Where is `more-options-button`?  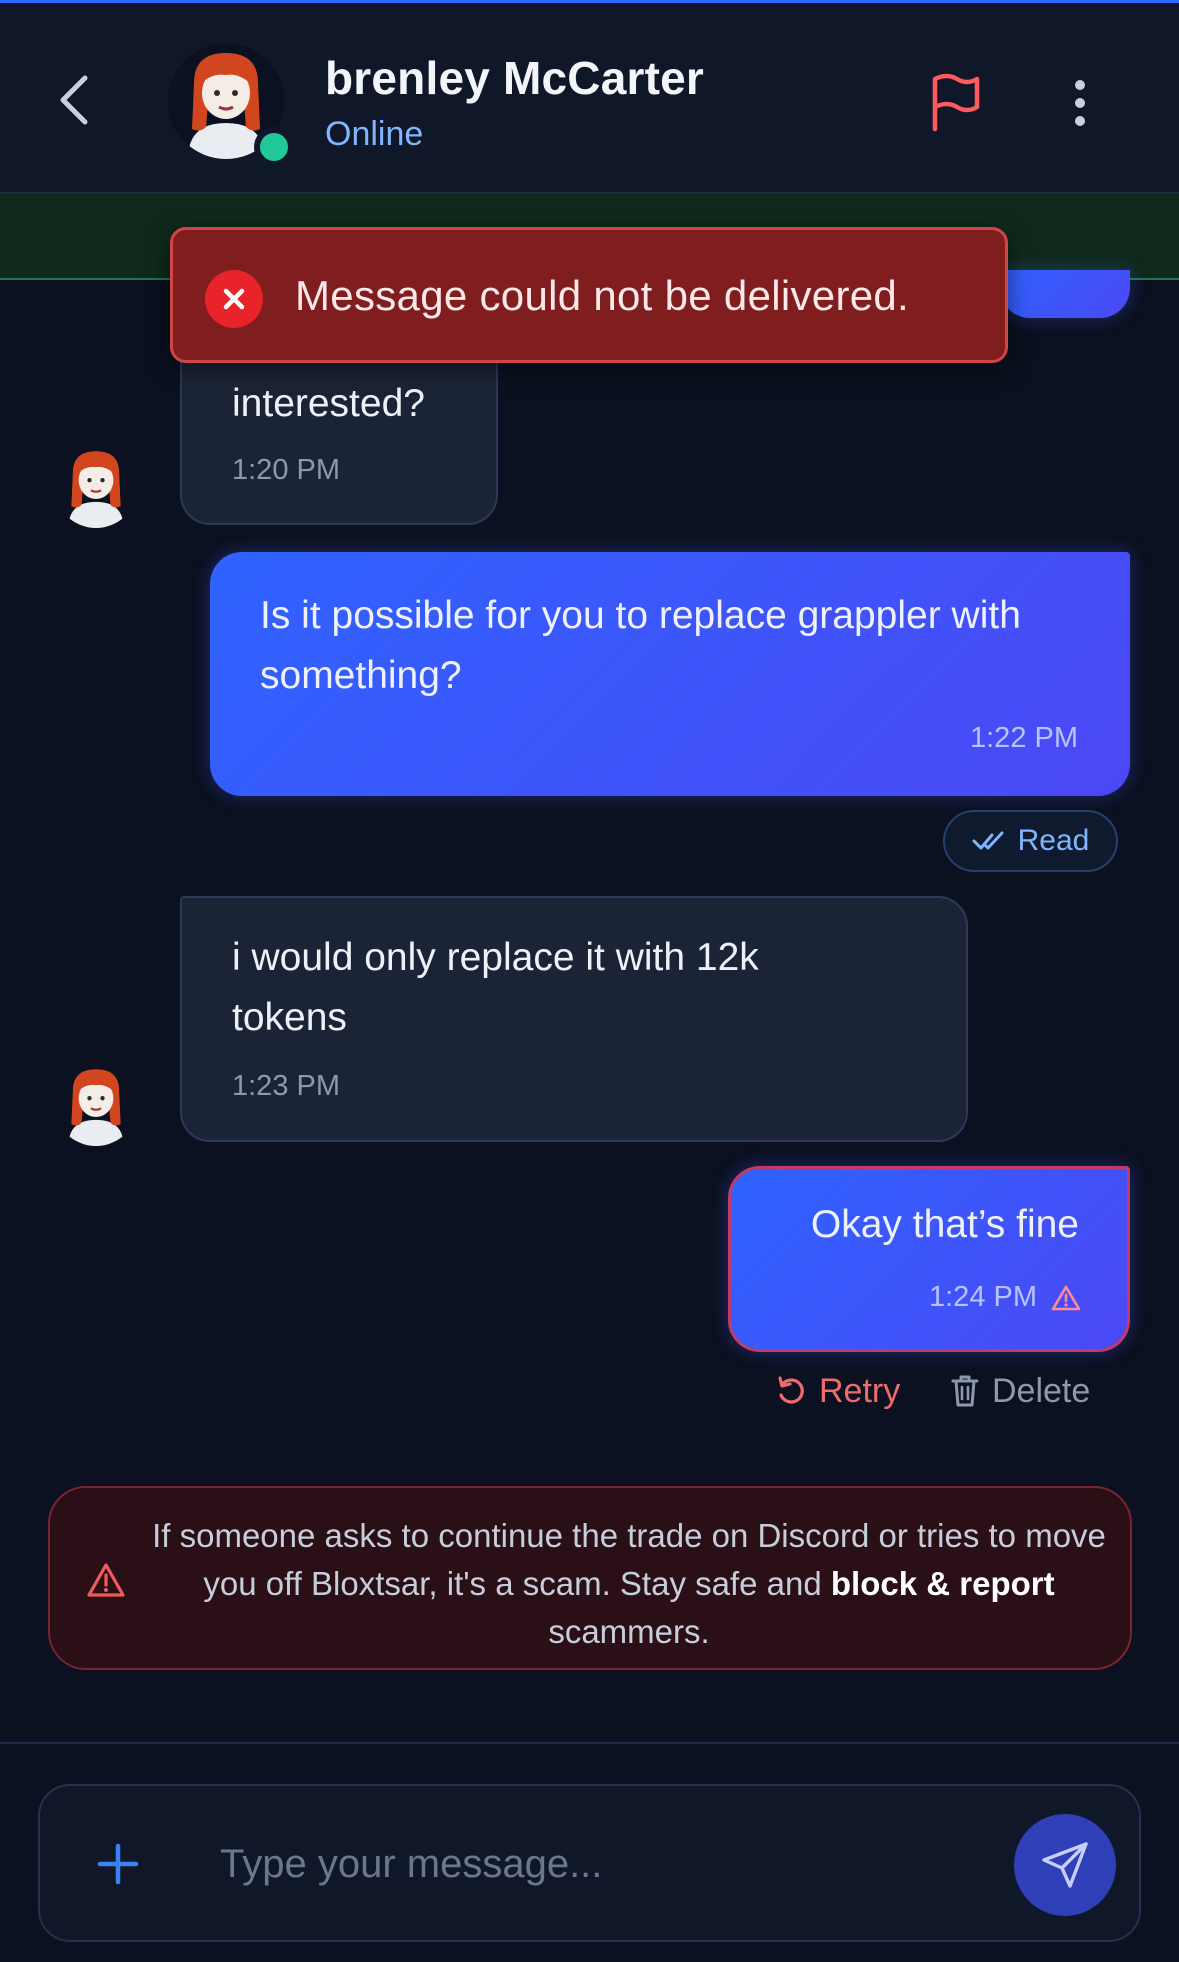 more-options-button is located at coordinates (1080, 103).